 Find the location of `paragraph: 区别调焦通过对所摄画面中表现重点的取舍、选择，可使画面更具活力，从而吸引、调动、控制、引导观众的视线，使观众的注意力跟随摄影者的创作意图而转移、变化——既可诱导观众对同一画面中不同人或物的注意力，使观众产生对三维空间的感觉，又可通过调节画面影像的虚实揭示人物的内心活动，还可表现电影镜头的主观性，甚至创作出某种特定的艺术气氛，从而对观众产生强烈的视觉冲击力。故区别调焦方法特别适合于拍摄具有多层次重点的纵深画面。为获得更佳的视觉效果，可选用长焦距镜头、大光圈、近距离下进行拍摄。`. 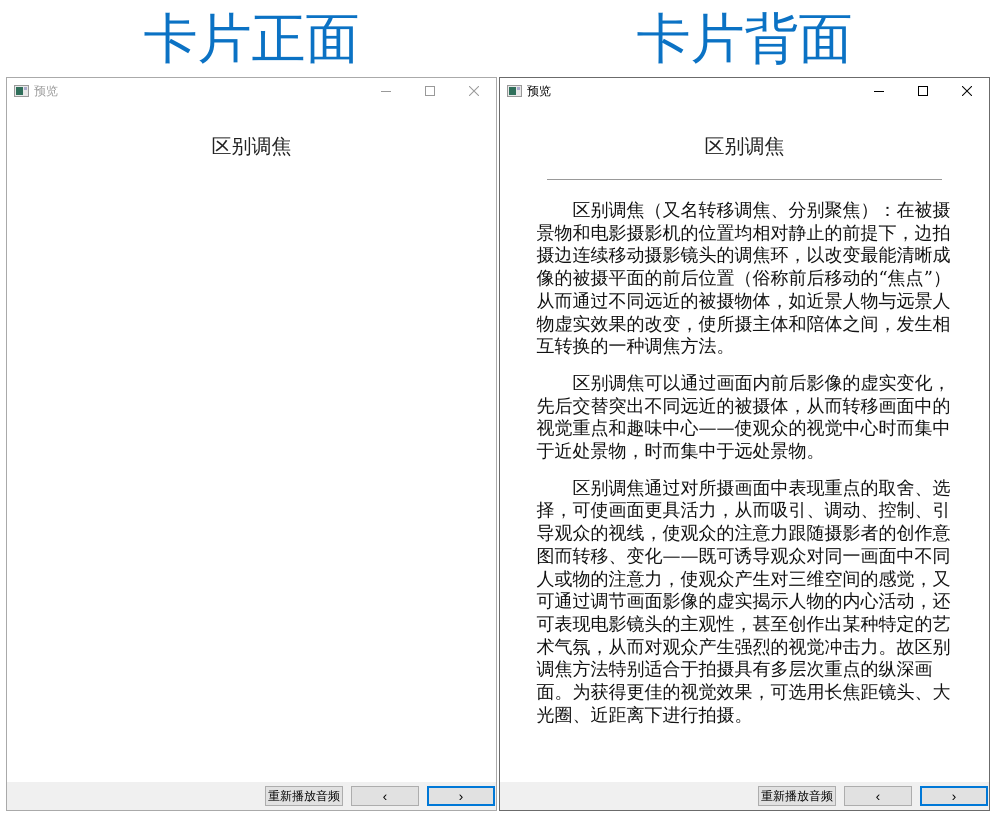

paragraph: 区别调焦通过对所摄画面中表现重点的取舍、选择，可使画面更具活力，从而吸引、调动、控制、引导观众的视线，使观众的注意力跟随摄影者的创作意图而转移、变化——既可诱导观众对同一画面中不同人或物的注意力，使观众产生对三维空间的感觉，又可通过调节画面影像的虚实揭示人物的内心活动，还可表现电影镜头的主观性，甚至创作出某种特定的艺术气氛，从而对观众产生强烈的视觉冲击力。故区别调焦方法特别适合于拍摄具有多层次重点的纵深画面。为获得更佳的视觉效果，可选用长焦距镜头、大光圈、近距离下进行拍摄。 is located at coordinates (744, 603).